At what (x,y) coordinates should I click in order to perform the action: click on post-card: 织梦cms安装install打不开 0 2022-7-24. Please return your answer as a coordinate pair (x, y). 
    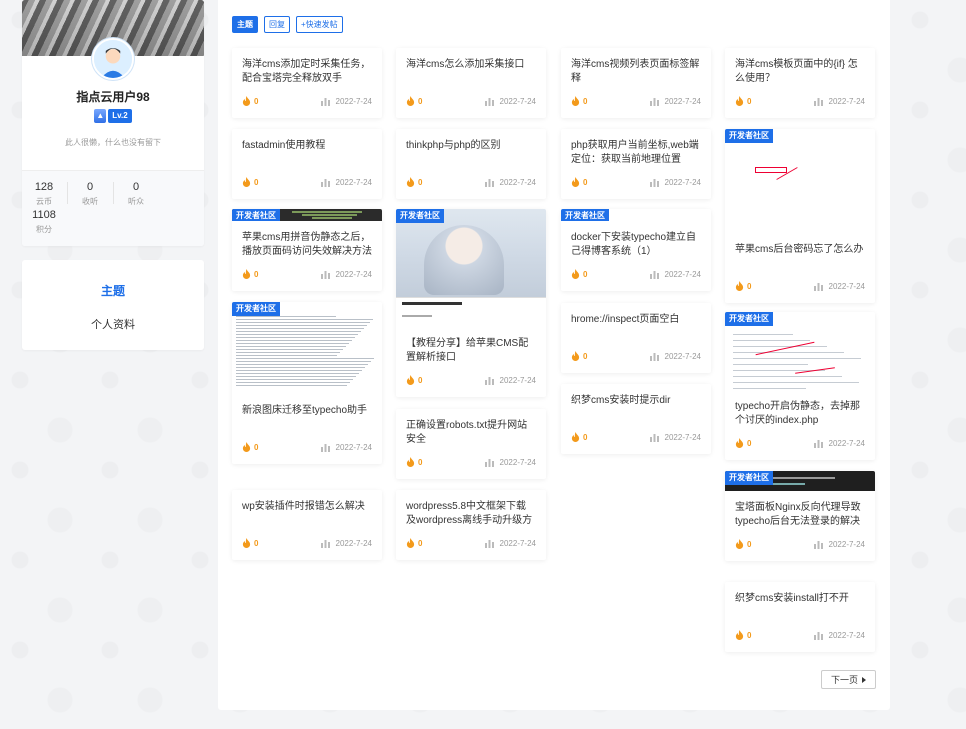
    Looking at the image, I should click on (800, 617).